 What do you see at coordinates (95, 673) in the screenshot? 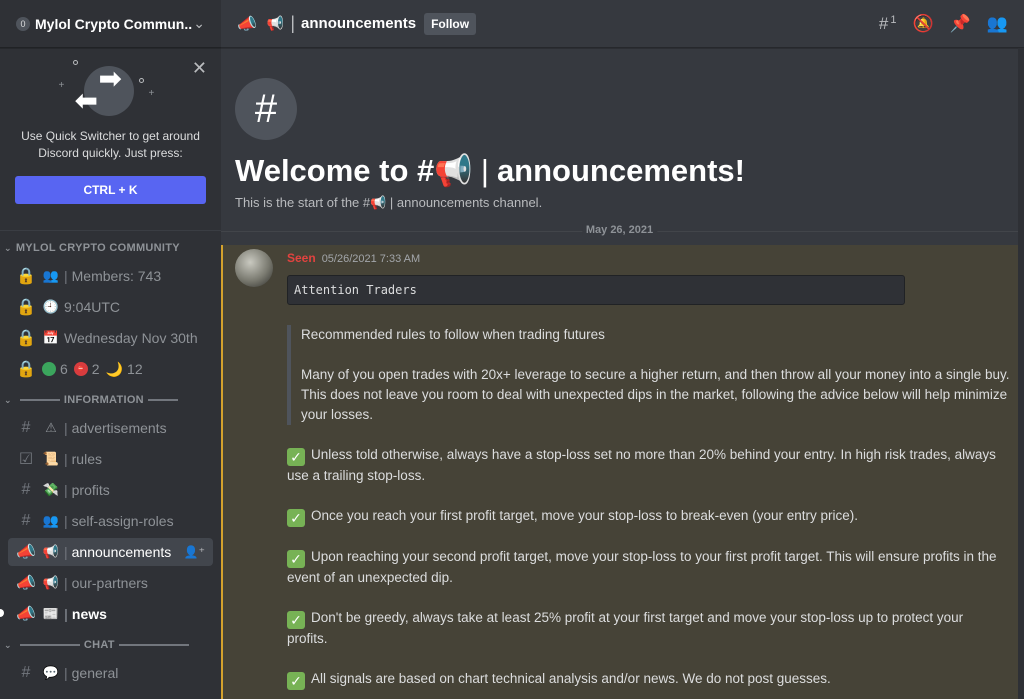
I see `channel-label: general` at bounding box center [95, 673].